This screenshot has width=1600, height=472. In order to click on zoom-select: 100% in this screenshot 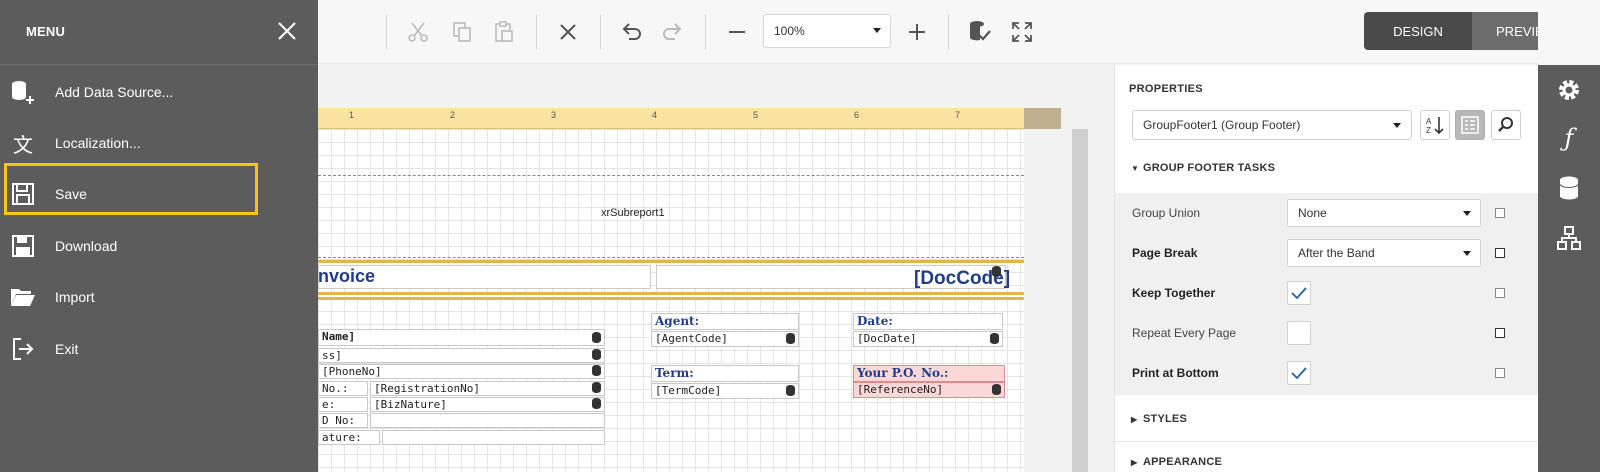, I will do `click(827, 31)`.